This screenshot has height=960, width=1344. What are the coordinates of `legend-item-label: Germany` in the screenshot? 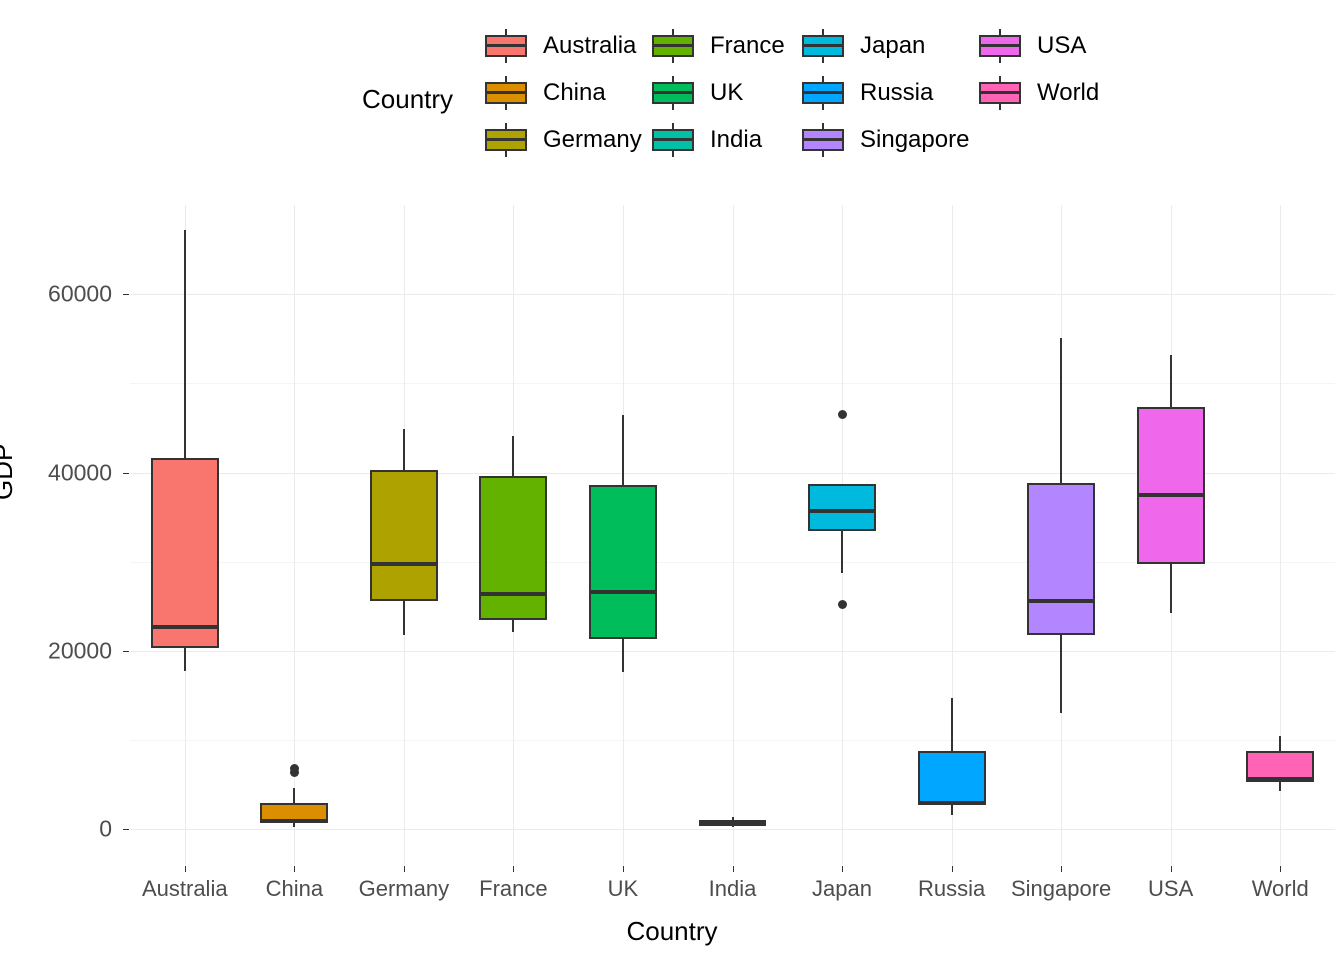 It's located at (592, 139).